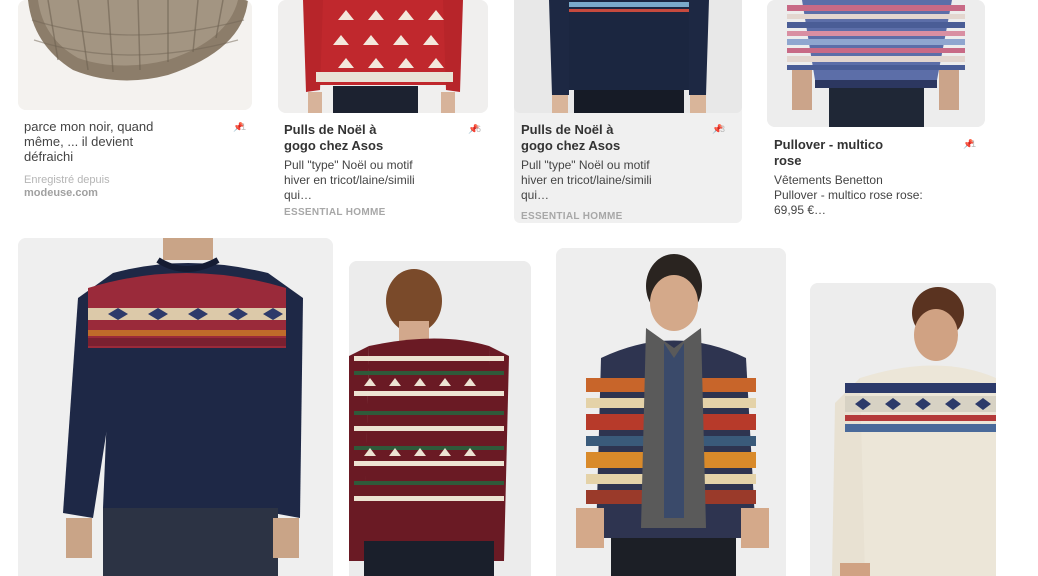 Image resolution: width=1038 pixels, height=576 pixels. I want to click on pin3-source: ESSENTIAL HOMME, so click(572, 216).